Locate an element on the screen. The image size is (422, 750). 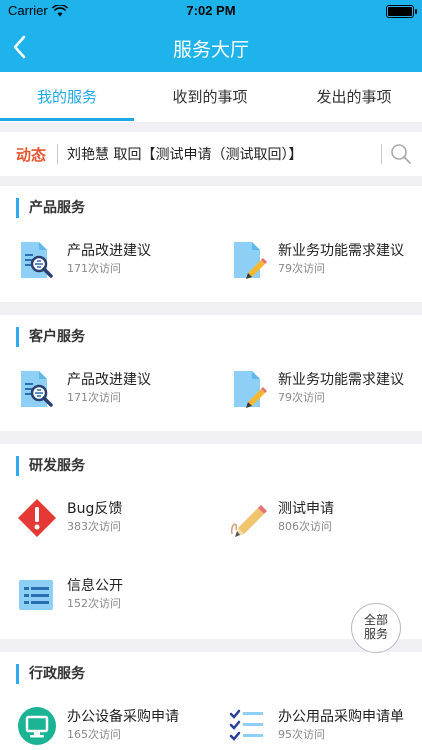
pencil-icon is located at coordinates (248, 521).